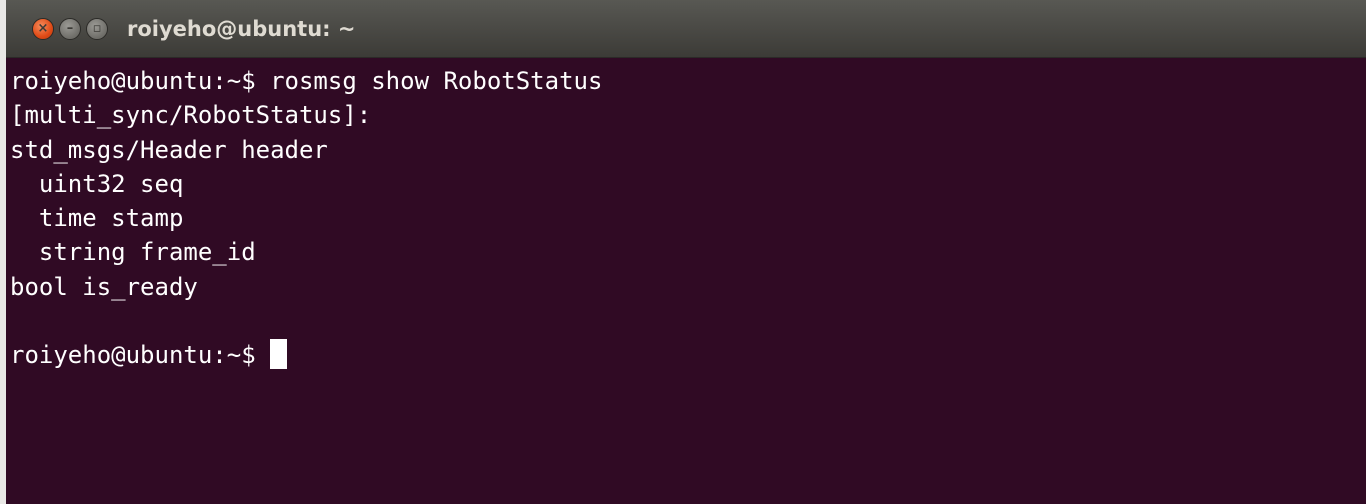 This screenshot has width=1366, height=504. What do you see at coordinates (104, 286) in the screenshot?
I see `terminal-line: bool is_ready` at bounding box center [104, 286].